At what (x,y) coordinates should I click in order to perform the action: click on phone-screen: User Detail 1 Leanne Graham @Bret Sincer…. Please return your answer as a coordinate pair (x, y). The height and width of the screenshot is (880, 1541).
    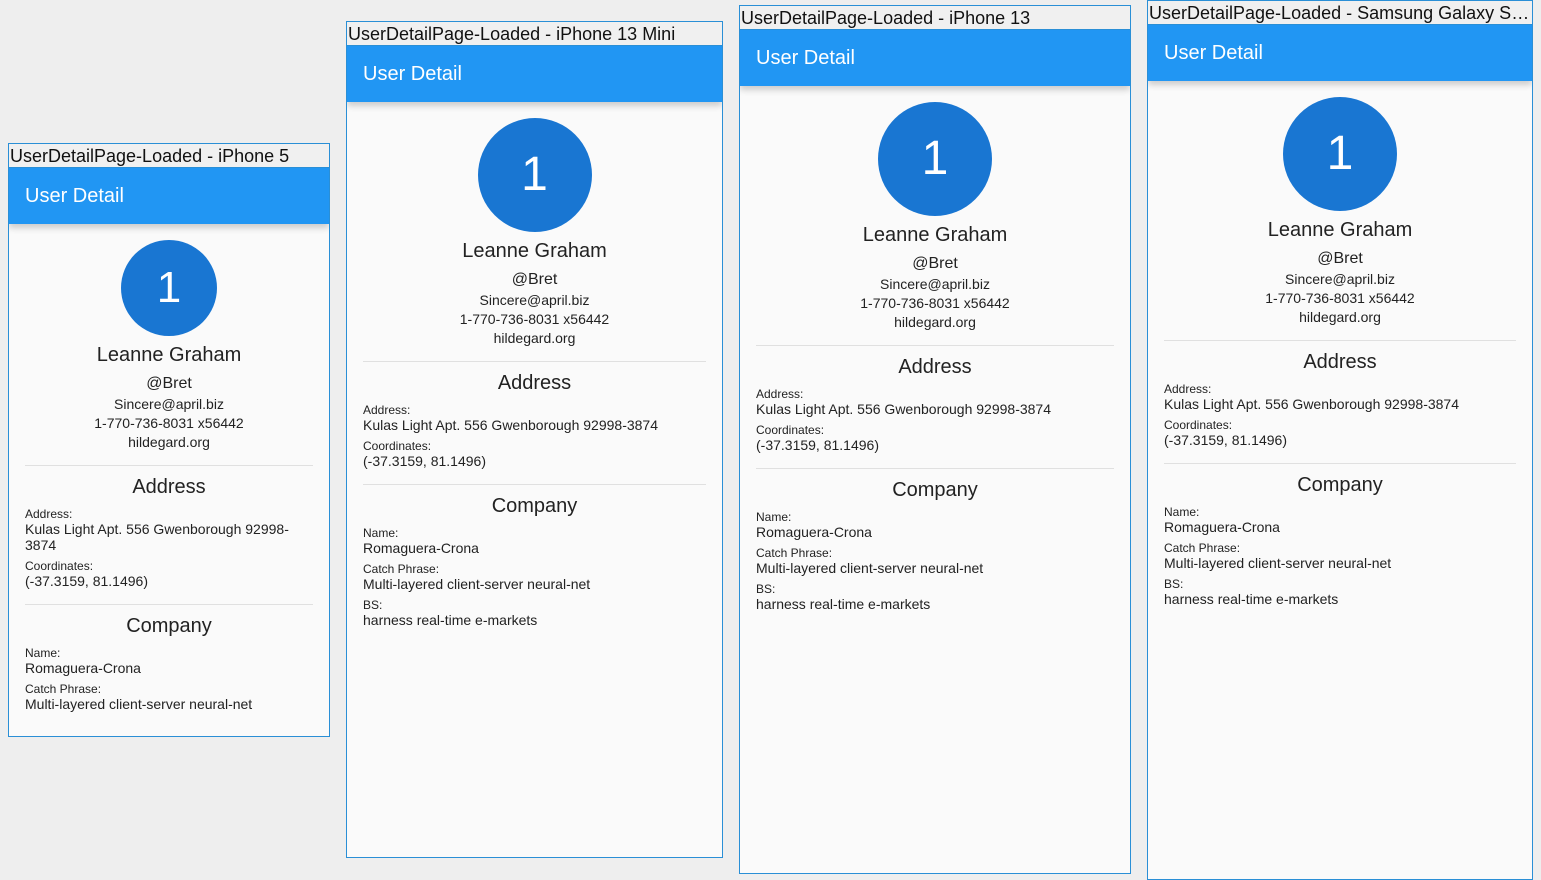
    Looking at the image, I should click on (169, 452).